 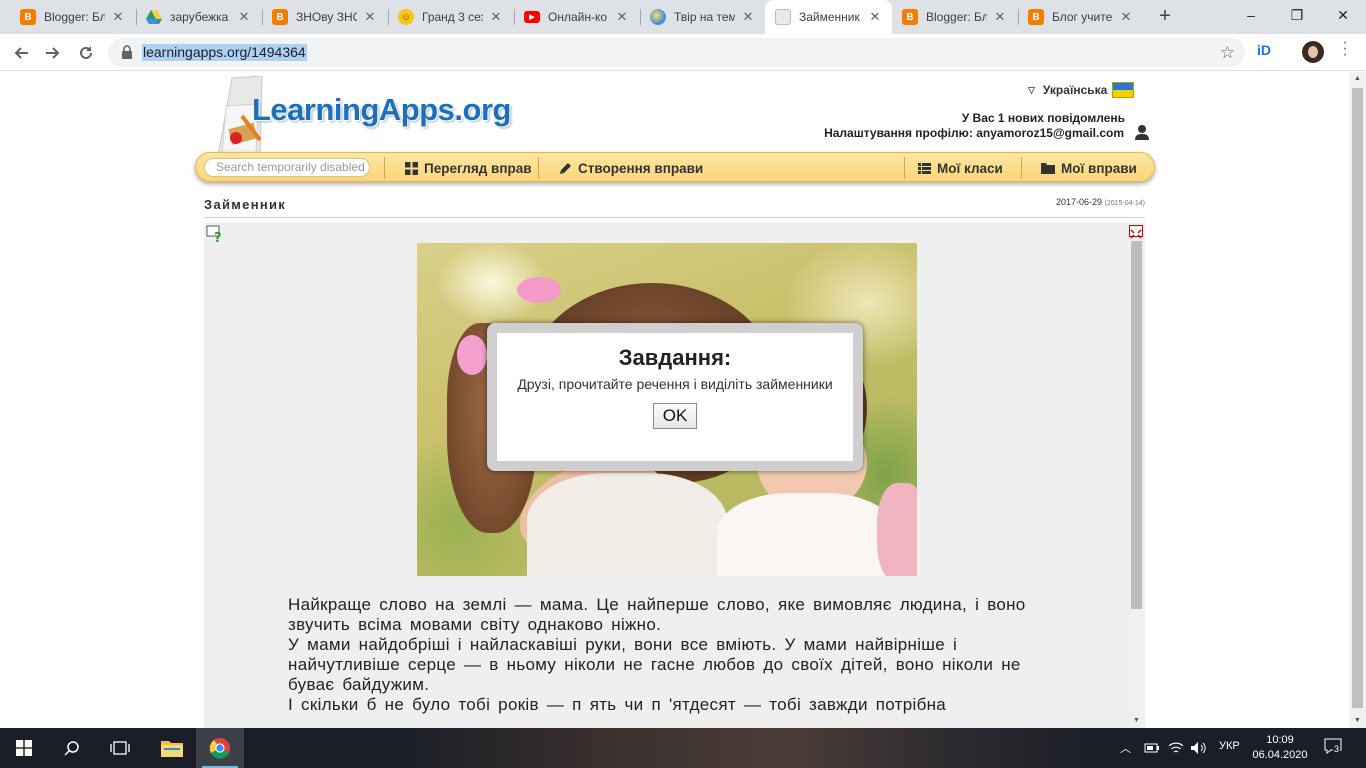 What do you see at coordinates (1199, 748) in the screenshot?
I see `volume-icon` at bounding box center [1199, 748].